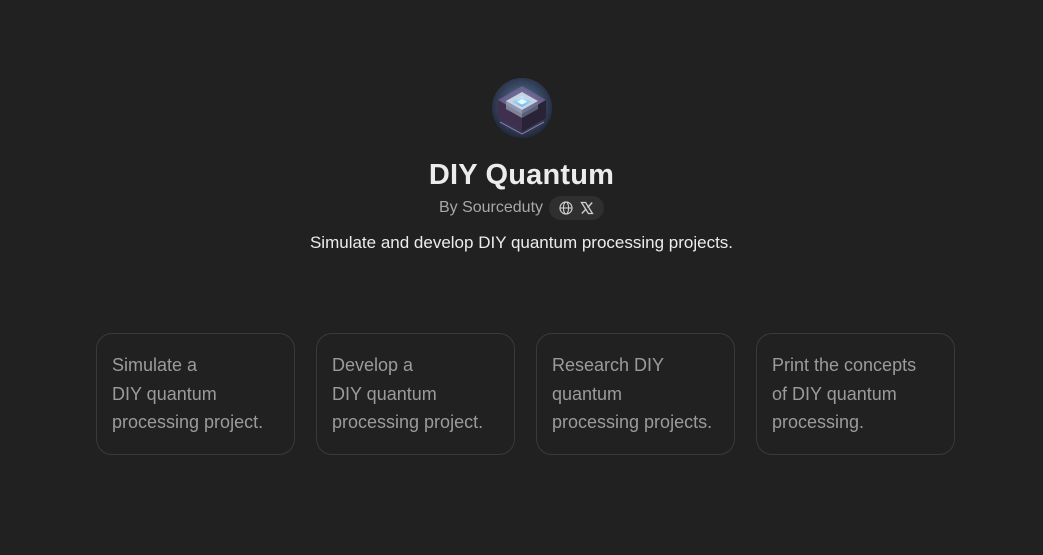 This screenshot has width=1043, height=555. Describe the element at coordinates (577, 208) in the screenshot. I see `social-links` at that location.